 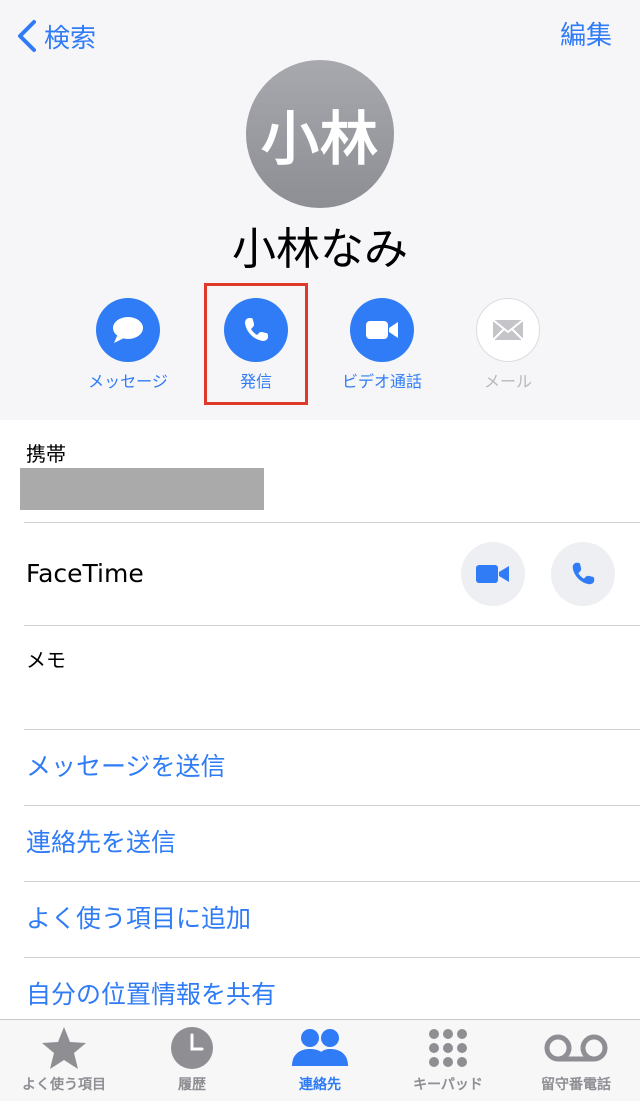 What do you see at coordinates (320, 678) in the screenshot?
I see `memo-row: メモ` at bounding box center [320, 678].